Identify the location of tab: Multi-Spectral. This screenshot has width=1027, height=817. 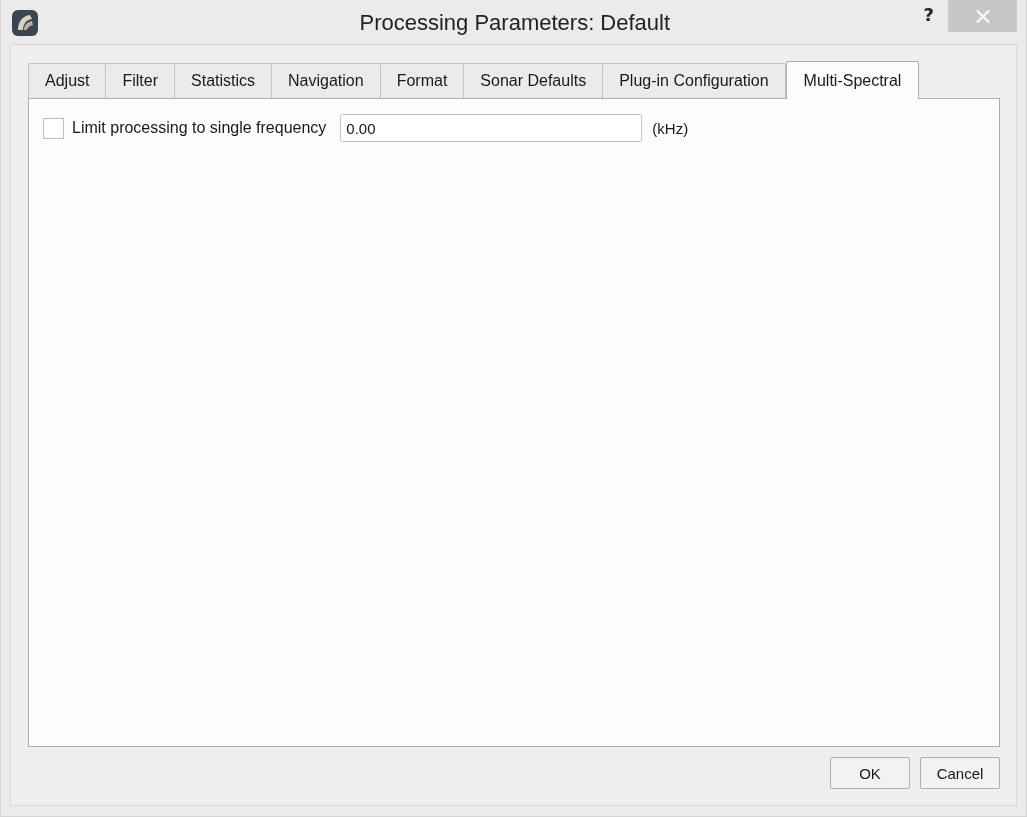
(852, 80).